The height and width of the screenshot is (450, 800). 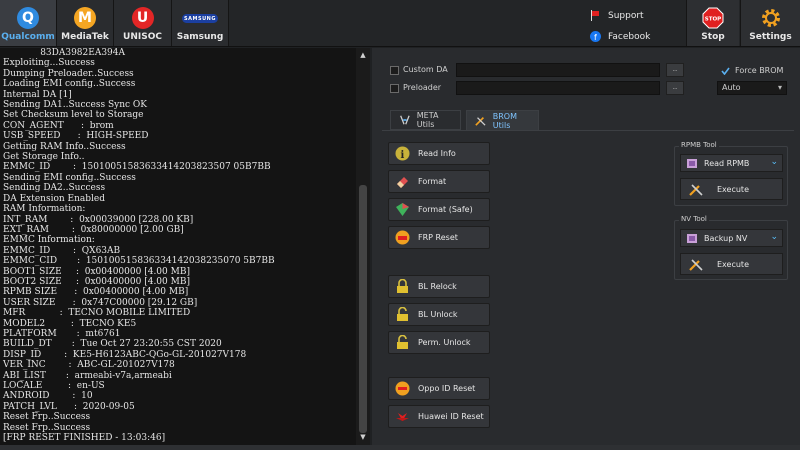 What do you see at coordinates (402, 343) in the screenshot?
I see `unlock-icon` at bounding box center [402, 343].